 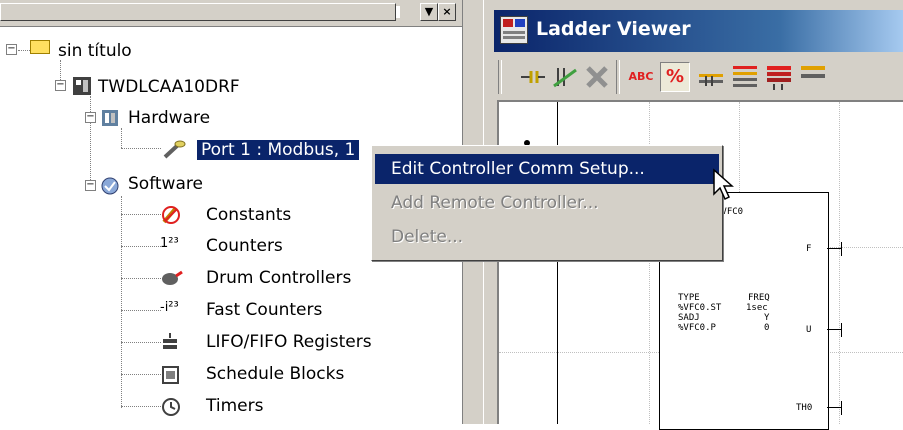 I want to click on rung-more-icon, so click(x=813, y=77).